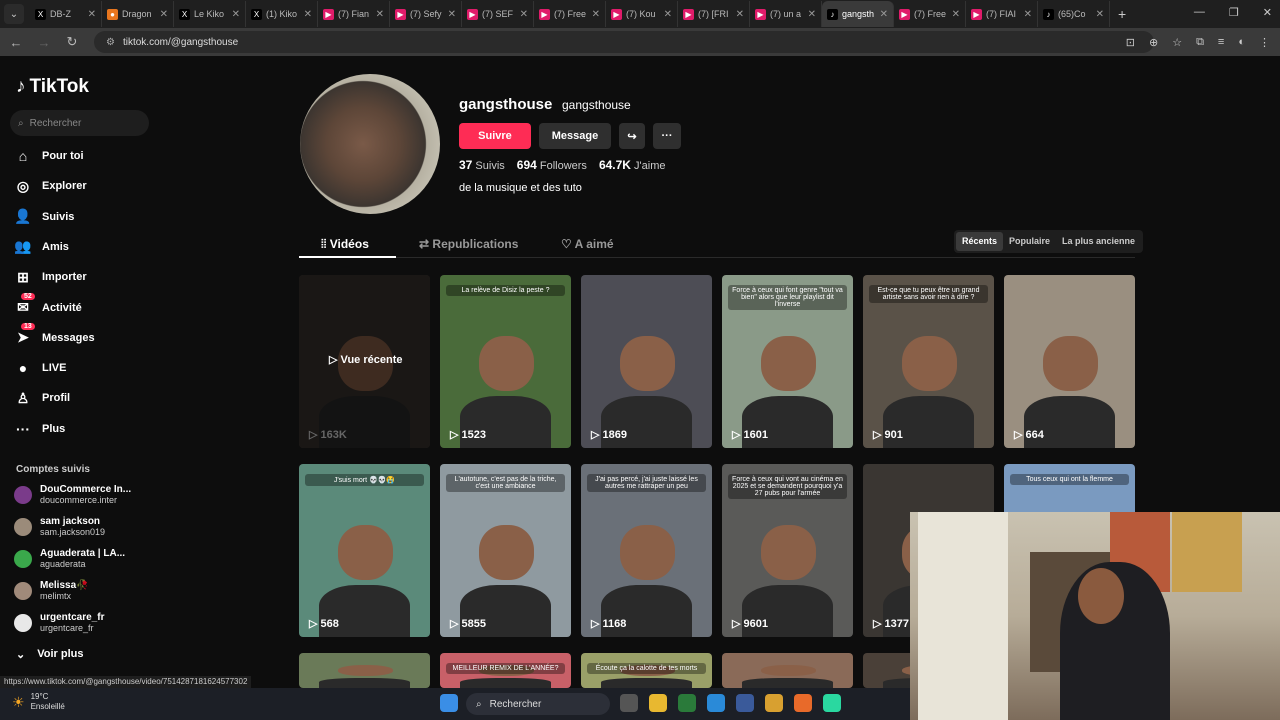 The height and width of the screenshot is (720, 1280). What do you see at coordinates (44, 42) in the screenshot?
I see `forward-icon: →` at bounding box center [44, 42].